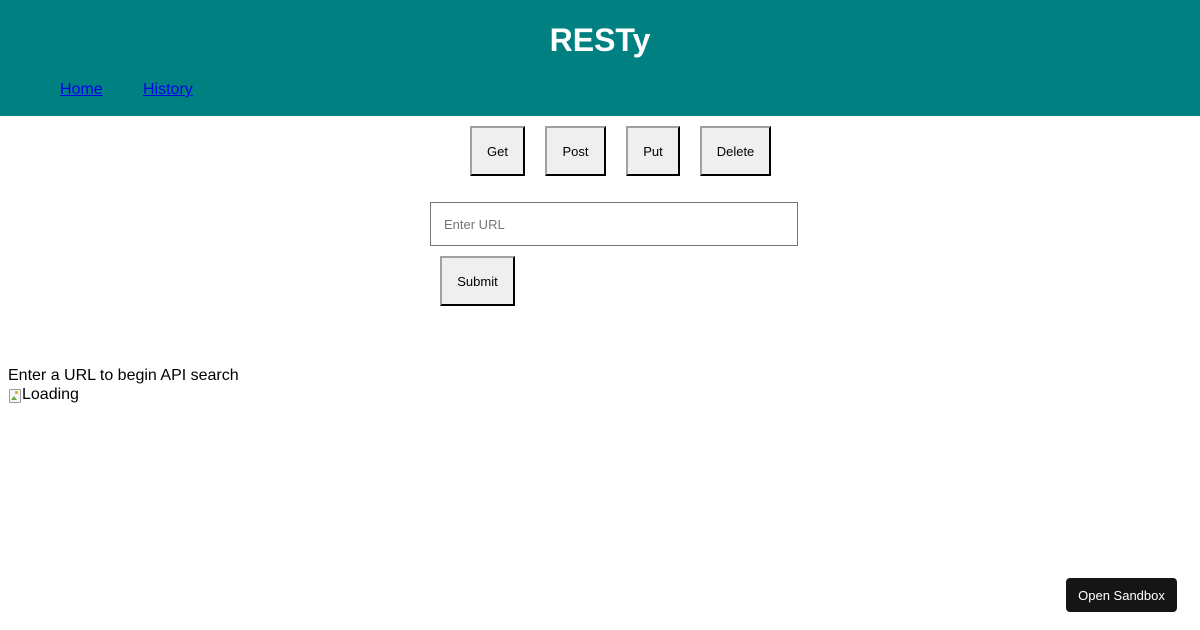 This screenshot has height=630, width=1200. Describe the element at coordinates (653, 151) in the screenshot. I see `put-method-button: Put` at that location.